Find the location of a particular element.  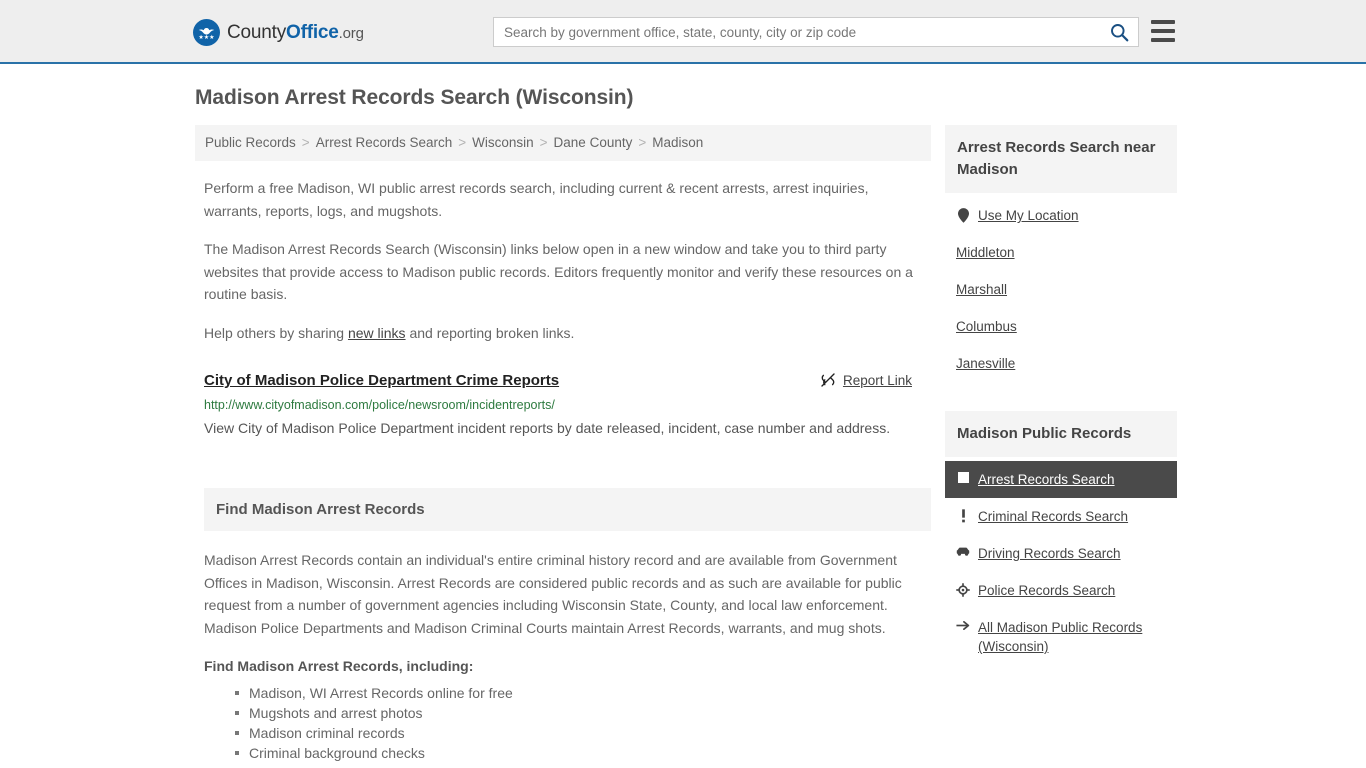

sidebar-item-label: Janesville is located at coordinates (985, 363).